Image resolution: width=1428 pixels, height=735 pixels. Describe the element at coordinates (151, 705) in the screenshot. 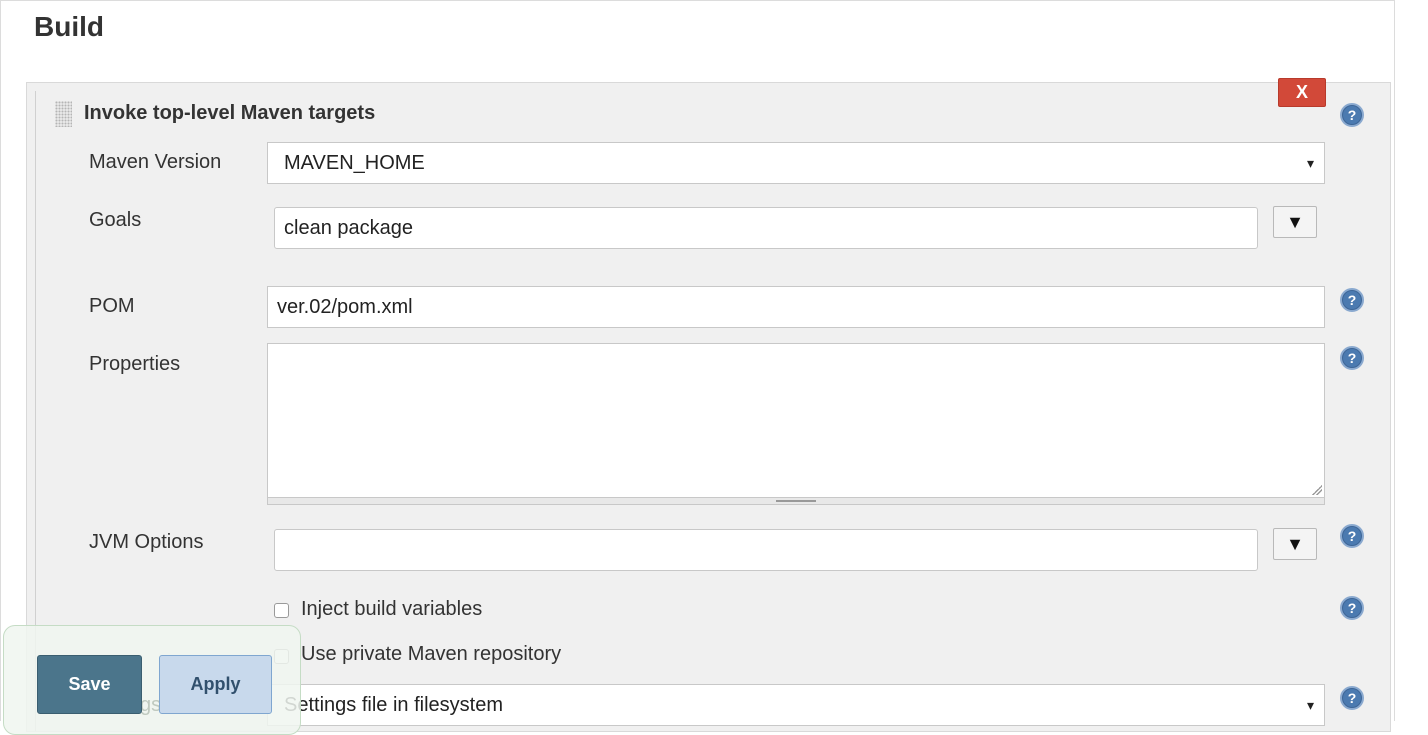

I see `settings-label: gs` at that location.